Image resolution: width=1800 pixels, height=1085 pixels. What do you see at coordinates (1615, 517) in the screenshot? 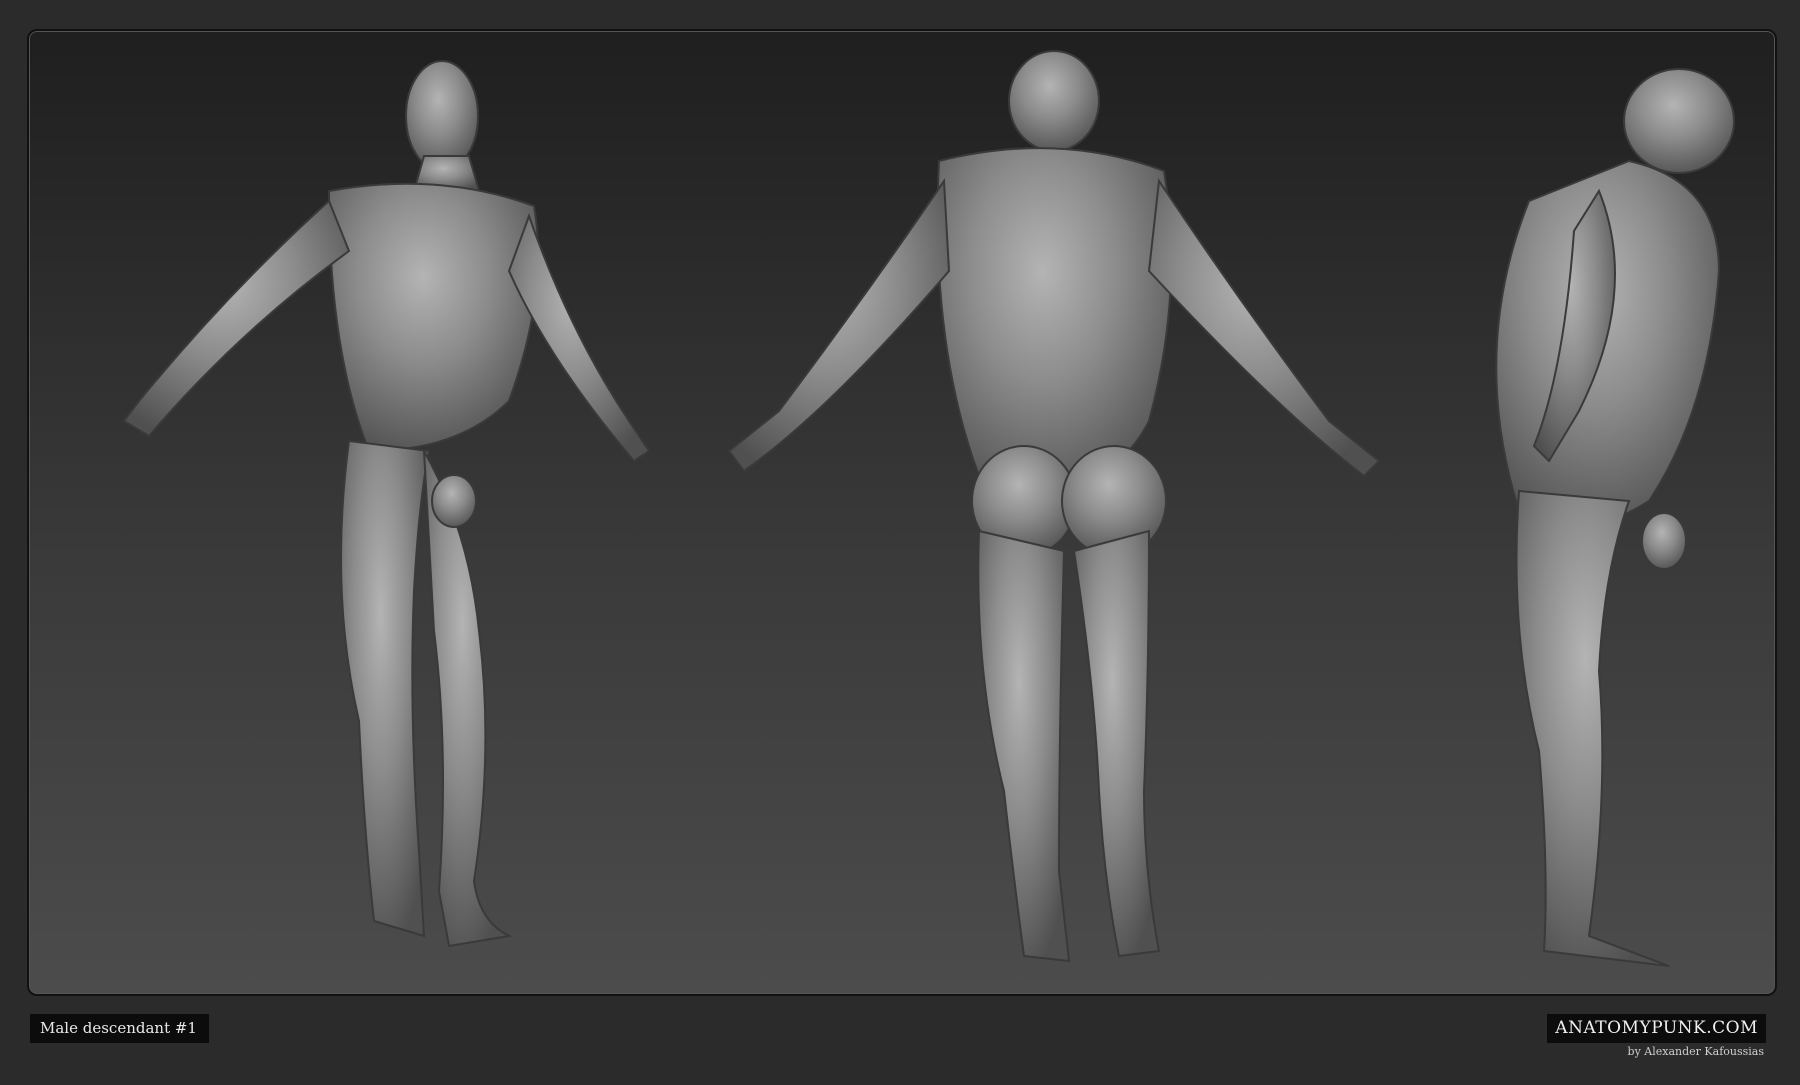
I see `figure-side` at bounding box center [1615, 517].